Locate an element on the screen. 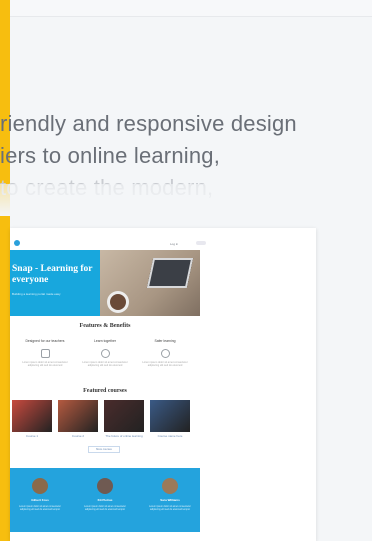 The height and width of the screenshot is (541, 372). intro-line-2: iers to online learning, is located at coordinates (110, 155).